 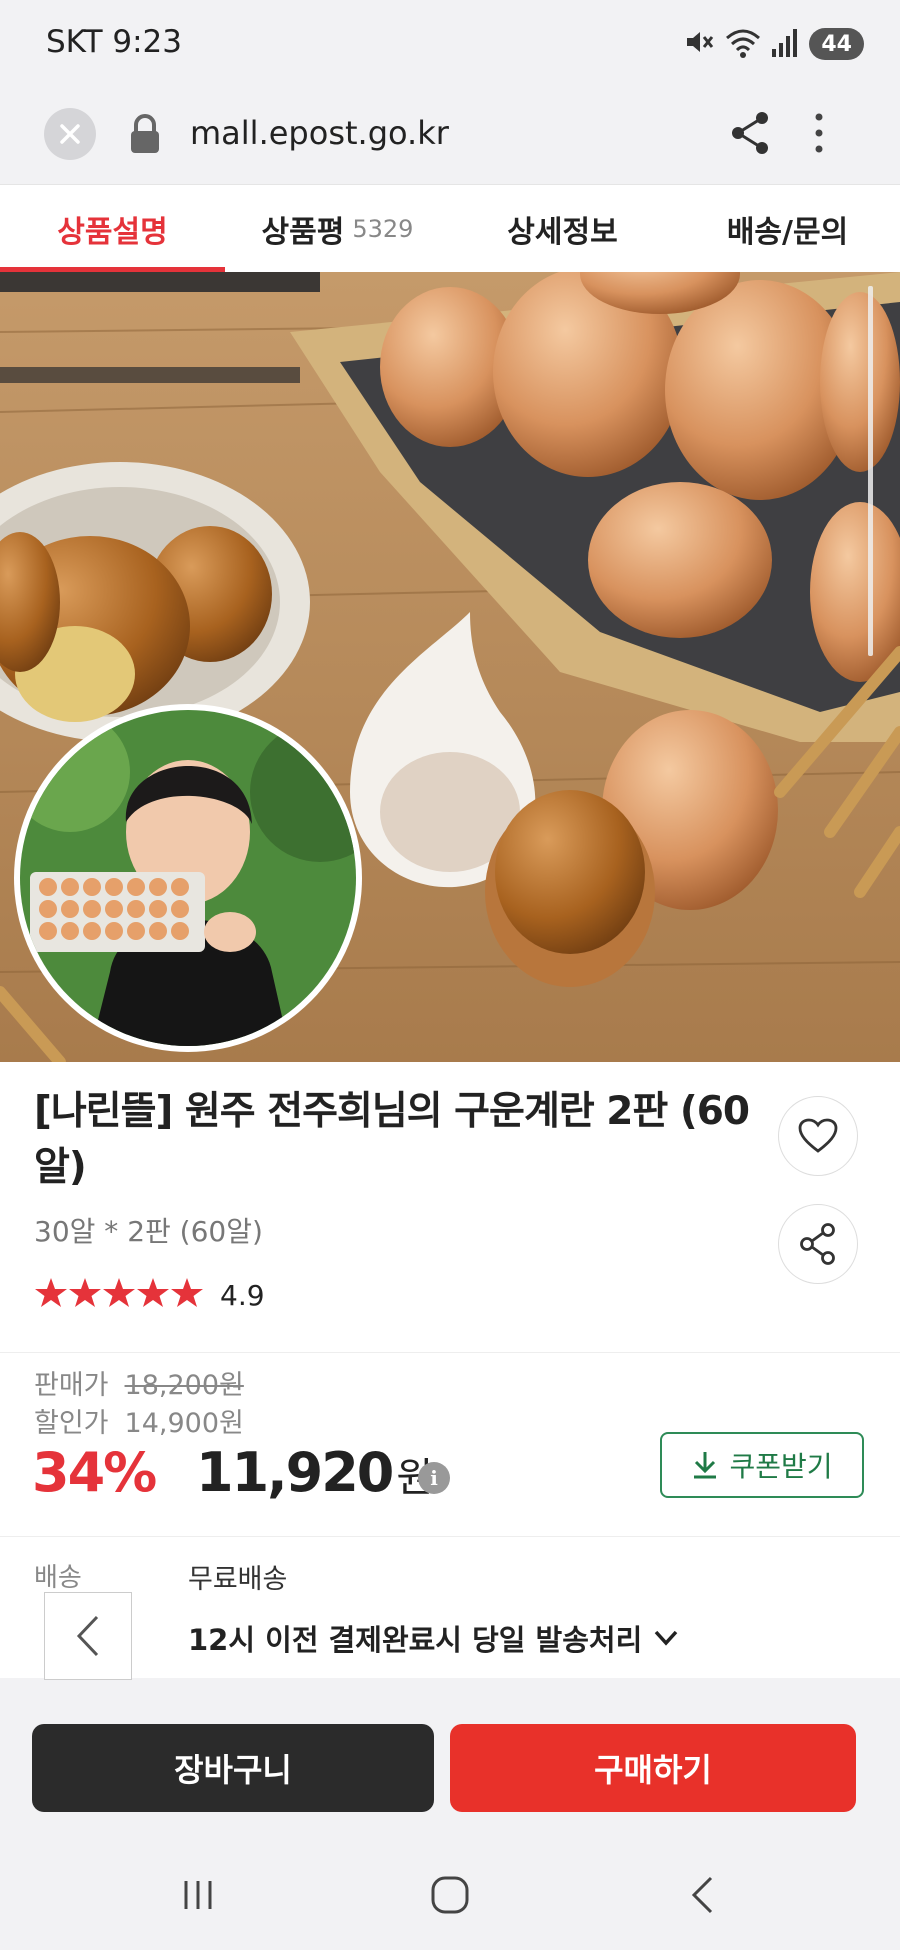 I want to click on shipping-detail-toggle: 12시 이전 결제완료시 당일 발송처리, so click(x=434, y=1638).